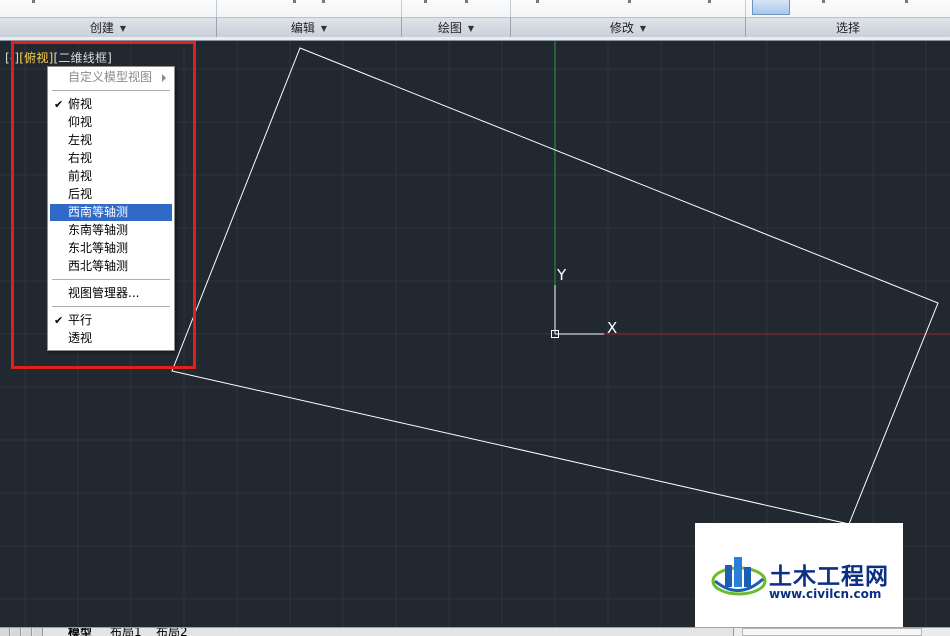  I want to click on ribbon: 创建 ▼ 编辑 ▼ 绘图 ▼ 修改 ▼ 选择, so click(475, 20).